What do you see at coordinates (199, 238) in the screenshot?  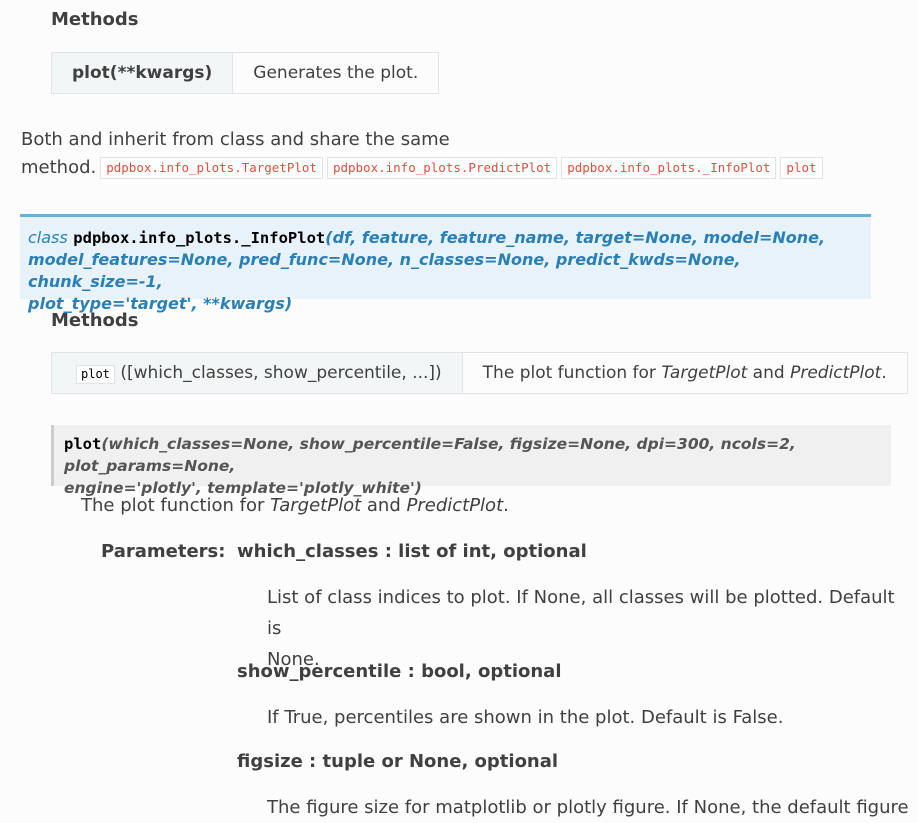 I see `class-name: pdpbox.info_plots._InfoPlot` at bounding box center [199, 238].